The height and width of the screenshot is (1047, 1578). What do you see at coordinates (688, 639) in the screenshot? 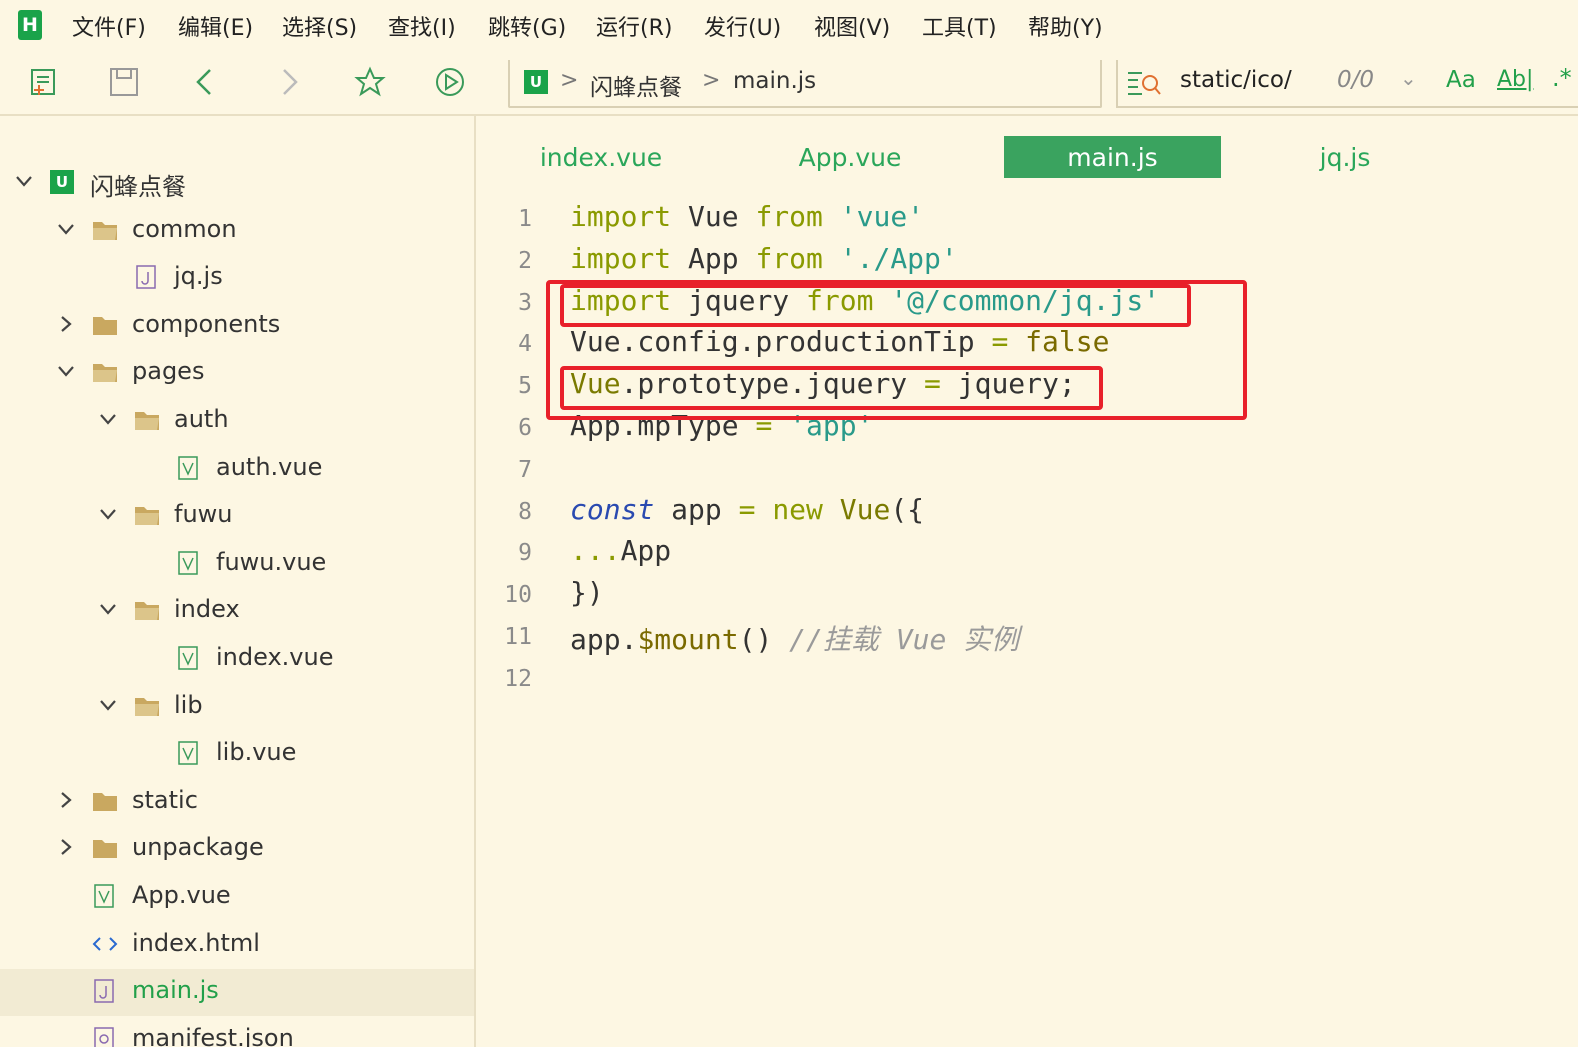
I see `code-token: $mount` at bounding box center [688, 639].